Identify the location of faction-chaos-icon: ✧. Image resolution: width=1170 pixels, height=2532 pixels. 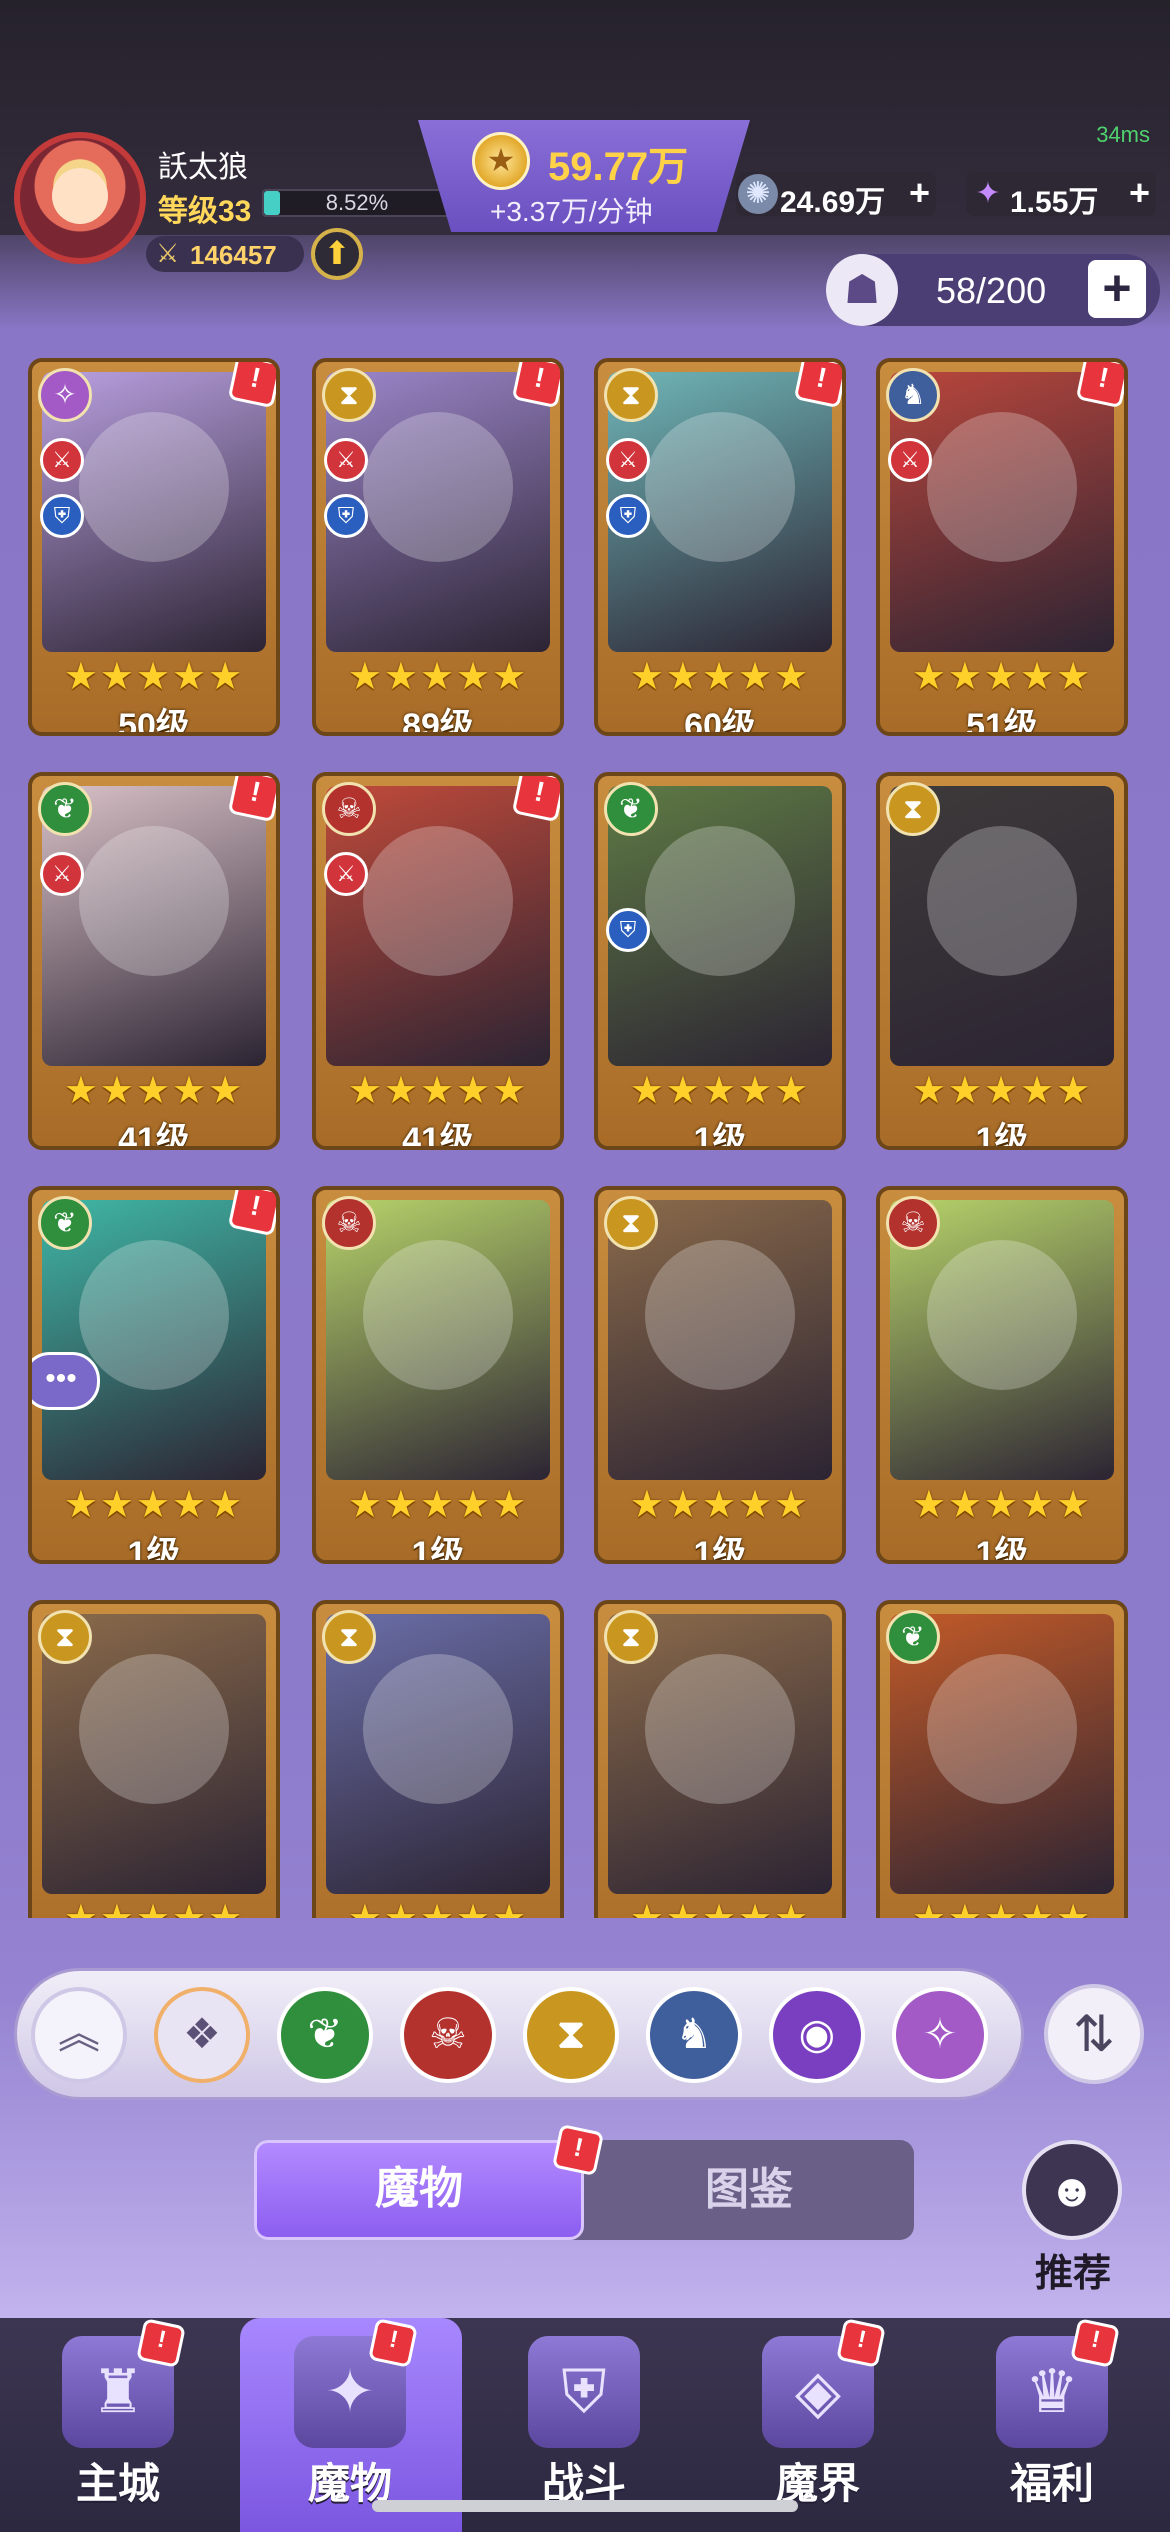
(65, 395).